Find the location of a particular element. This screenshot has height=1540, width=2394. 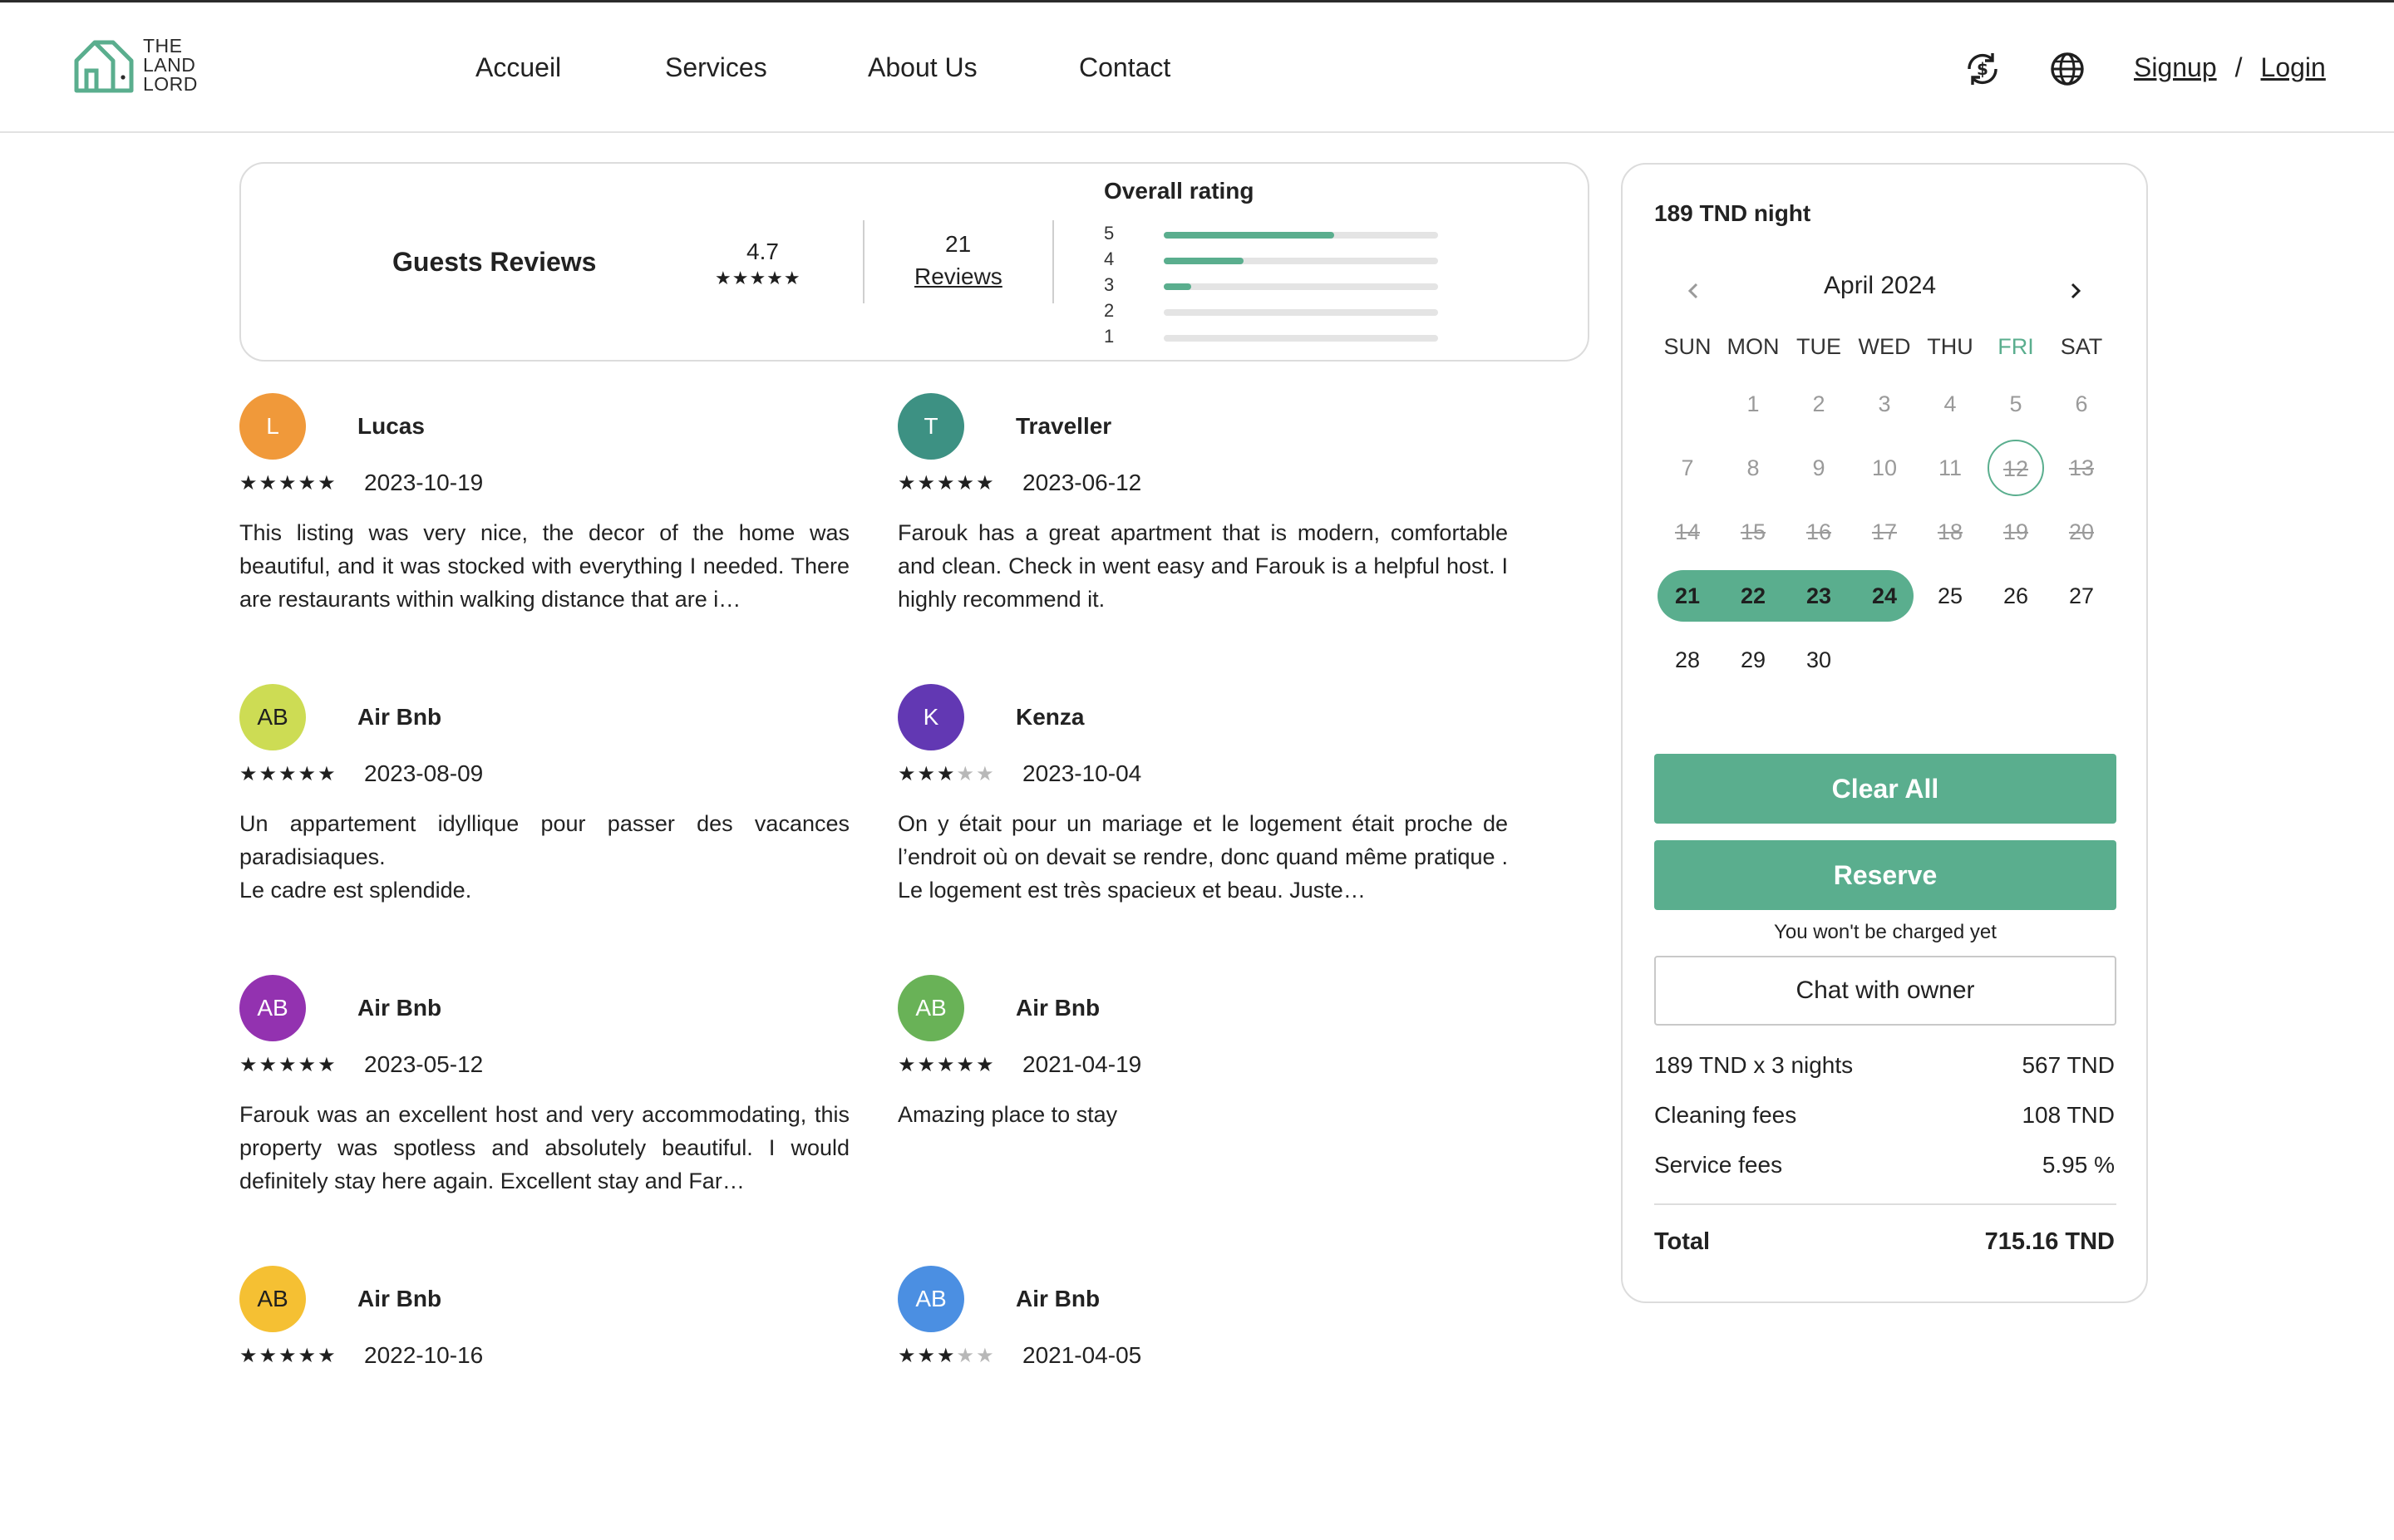

chevron-left-icon is located at coordinates (1693, 291).